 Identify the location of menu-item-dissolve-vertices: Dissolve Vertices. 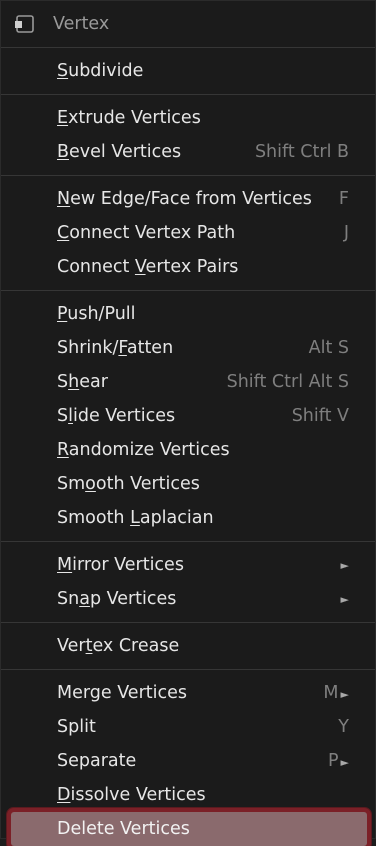
(188, 795).